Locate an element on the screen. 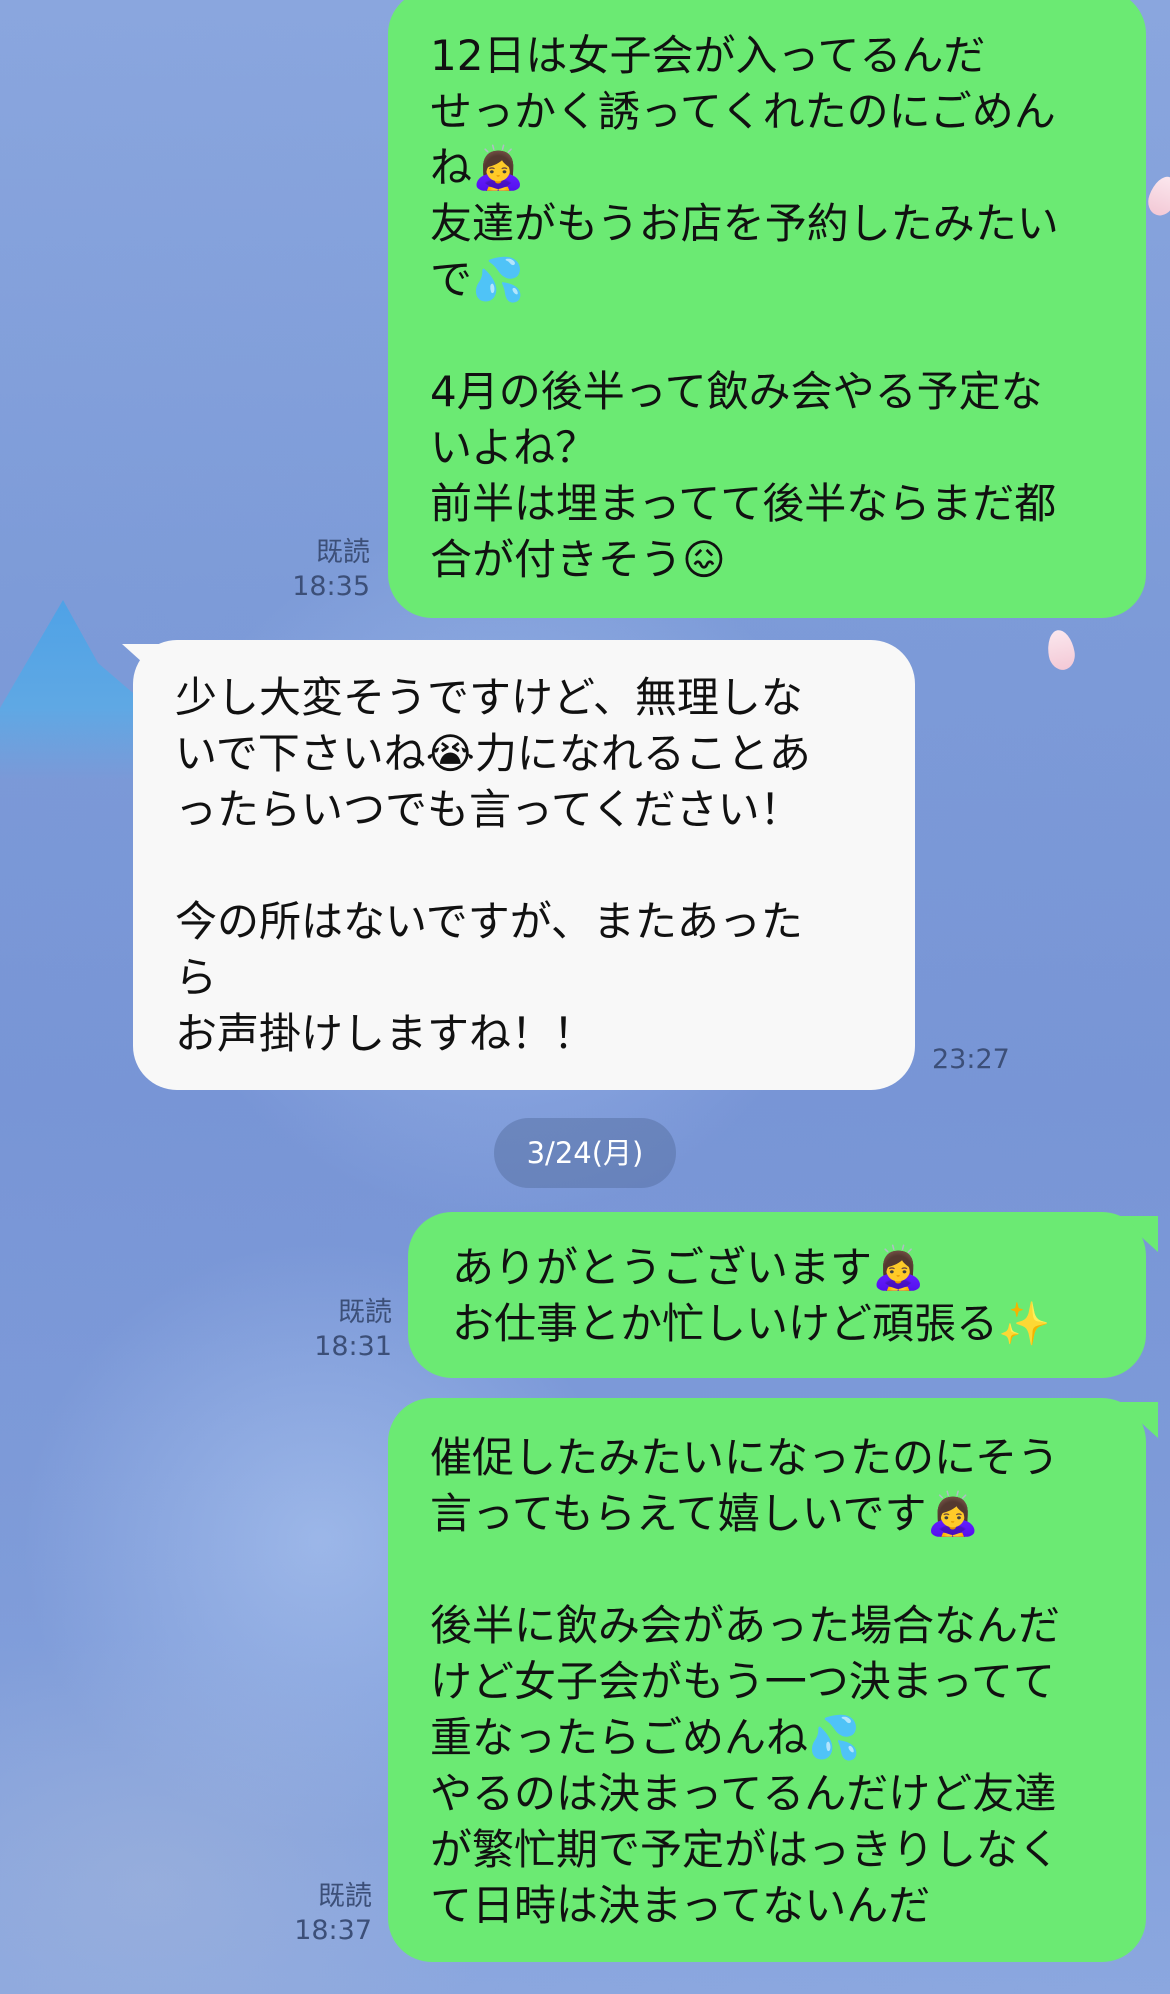 This screenshot has width=1170, height=1994. outgoing-message-bubble: ありがとうございます🙇‍♀️ お仕事とか忙しいけど頑張る✨ is located at coordinates (777, 1295).